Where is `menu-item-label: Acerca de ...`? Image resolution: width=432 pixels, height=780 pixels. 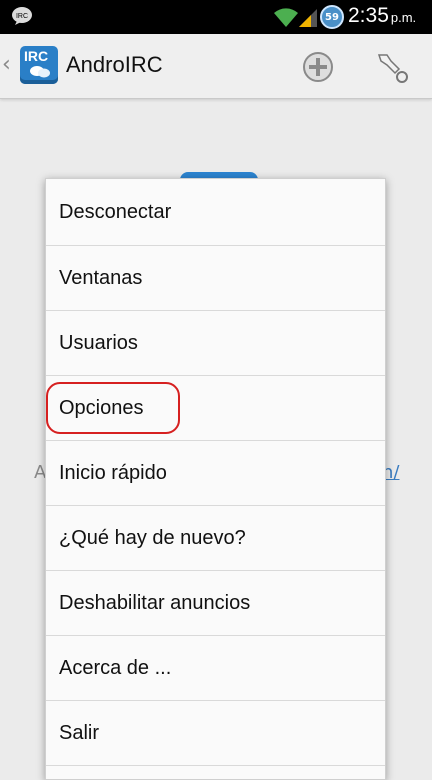
menu-item-label: Acerca de ... is located at coordinates (115, 667).